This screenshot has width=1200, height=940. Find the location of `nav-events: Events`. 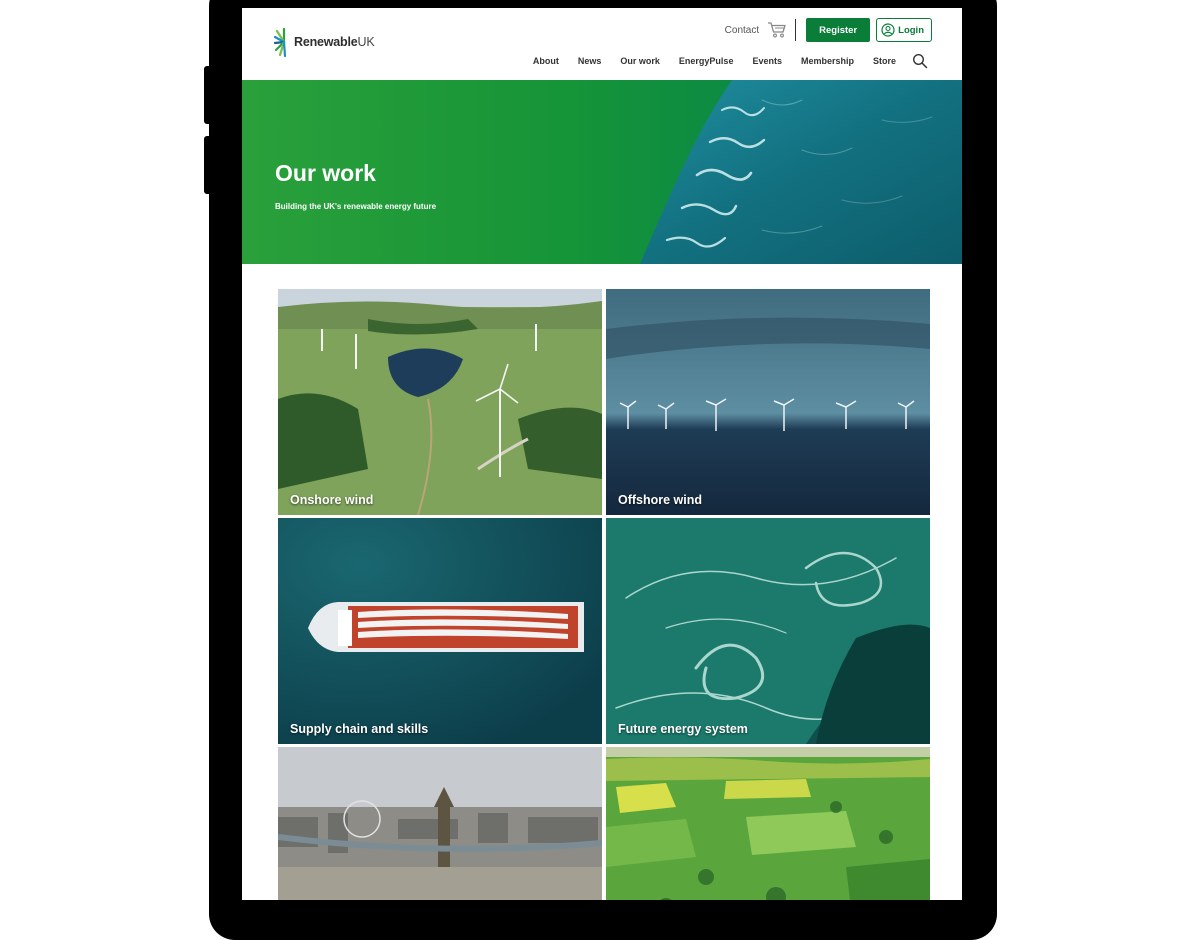

nav-events: Events is located at coordinates (767, 61).